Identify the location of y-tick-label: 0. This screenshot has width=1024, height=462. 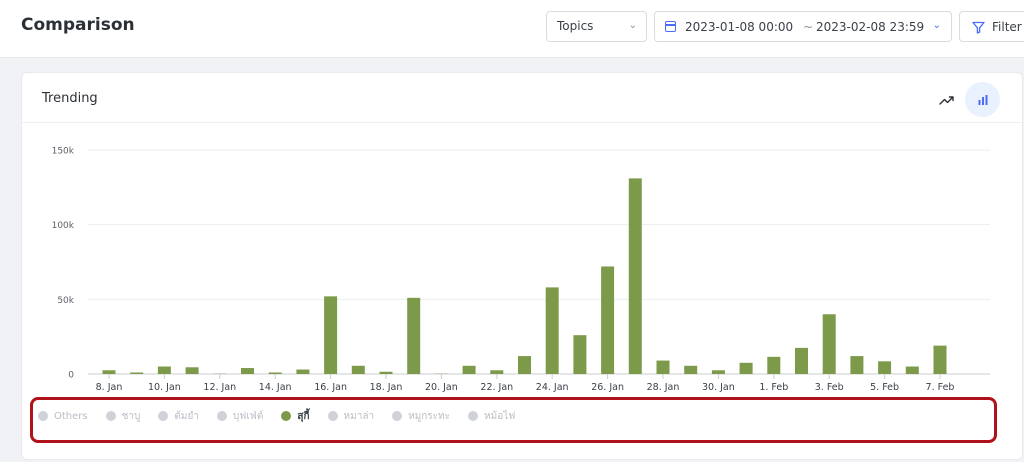
(71, 376).